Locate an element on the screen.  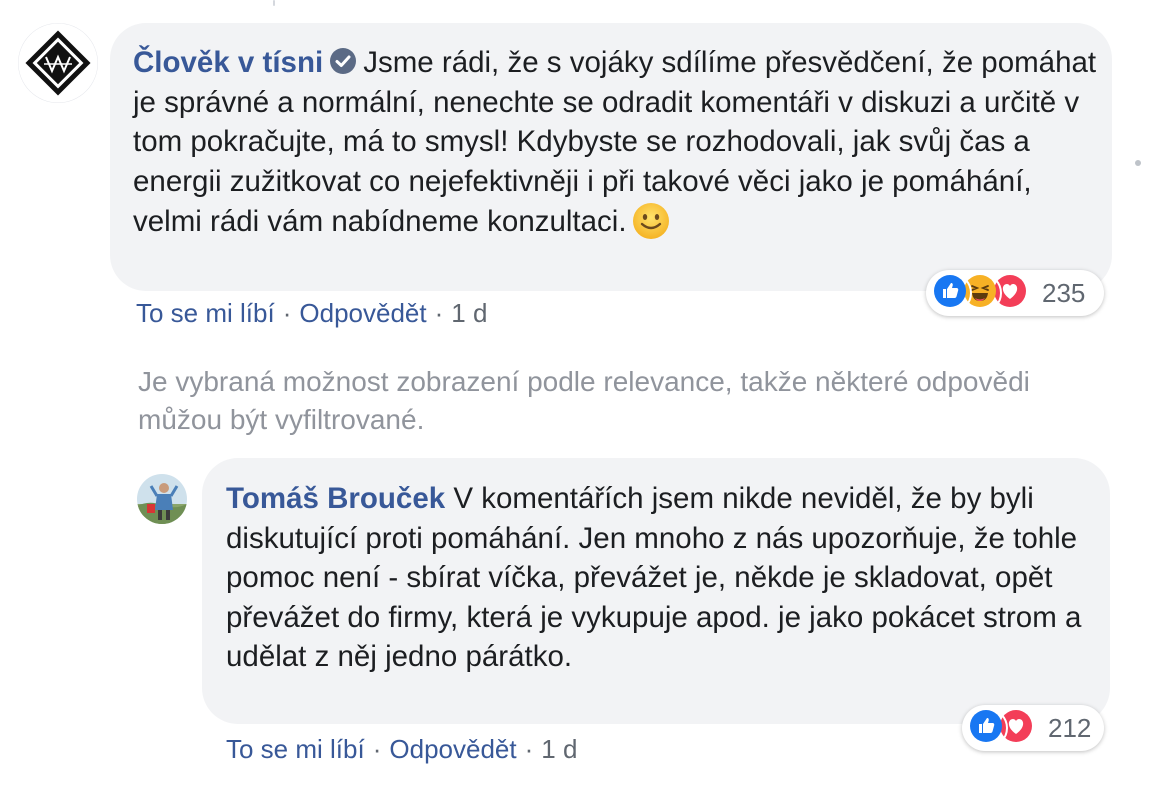
comment-author: Tomáš Brouček is located at coordinates (335, 498).